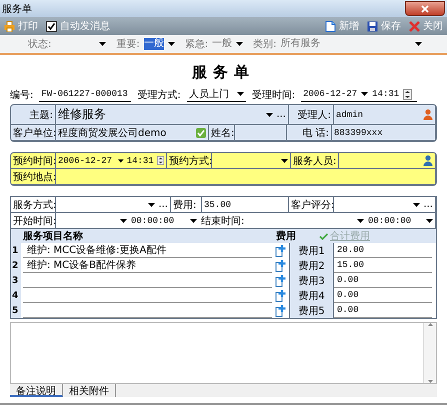 Image resolution: width=447 pixels, height=419 pixels. Describe the element at coordinates (330, 26) in the screenshot. I see `document-icon` at that location.